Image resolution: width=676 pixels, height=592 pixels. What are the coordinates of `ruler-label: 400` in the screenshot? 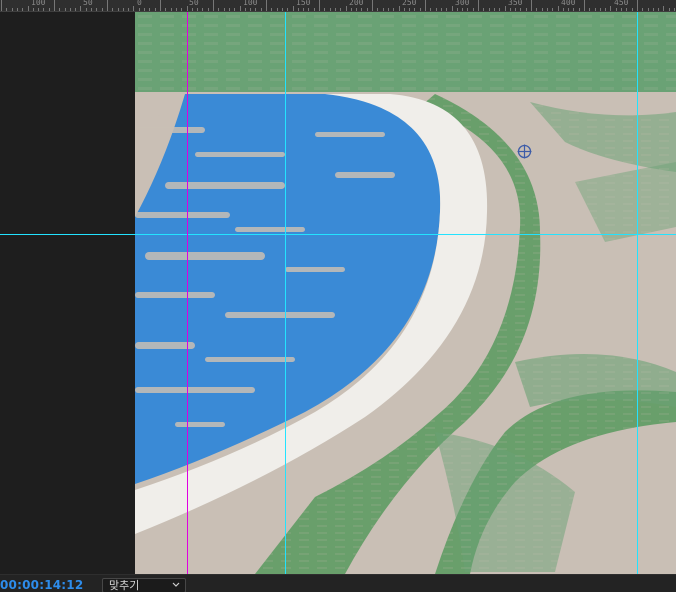 It's located at (568, 3).